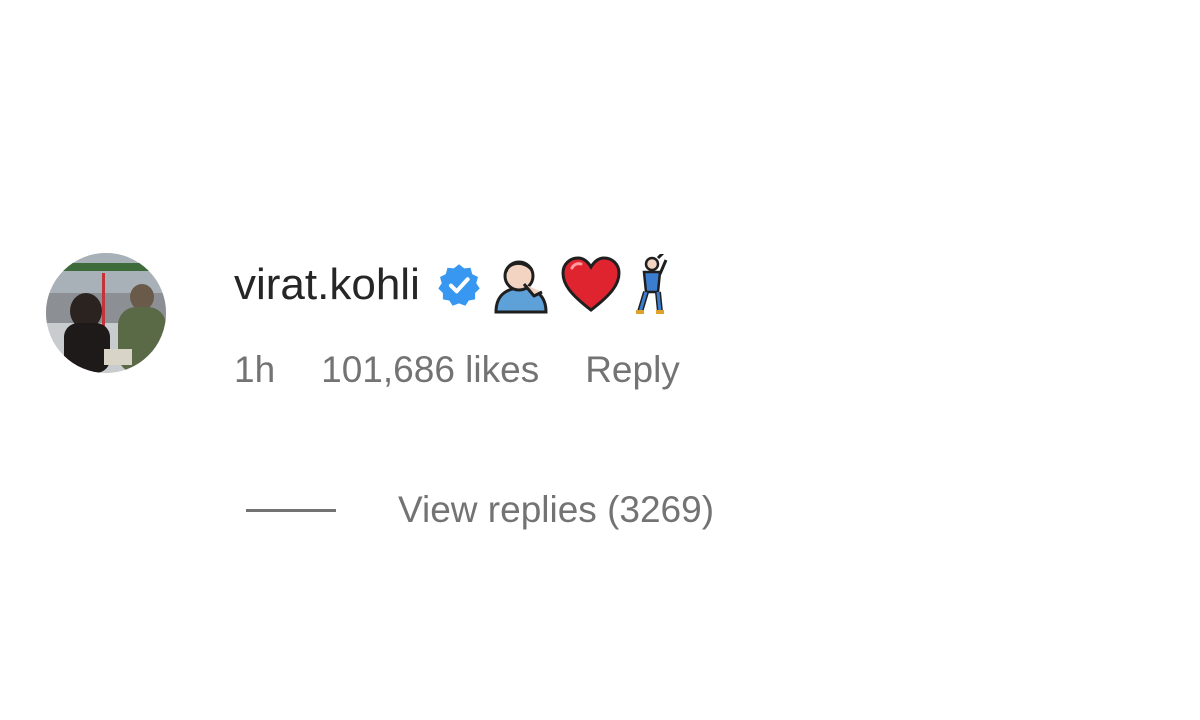 The image size is (1200, 720). Describe the element at coordinates (650, 285) in the screenshot. I see `man-dancing-emoji-icon` at that location.